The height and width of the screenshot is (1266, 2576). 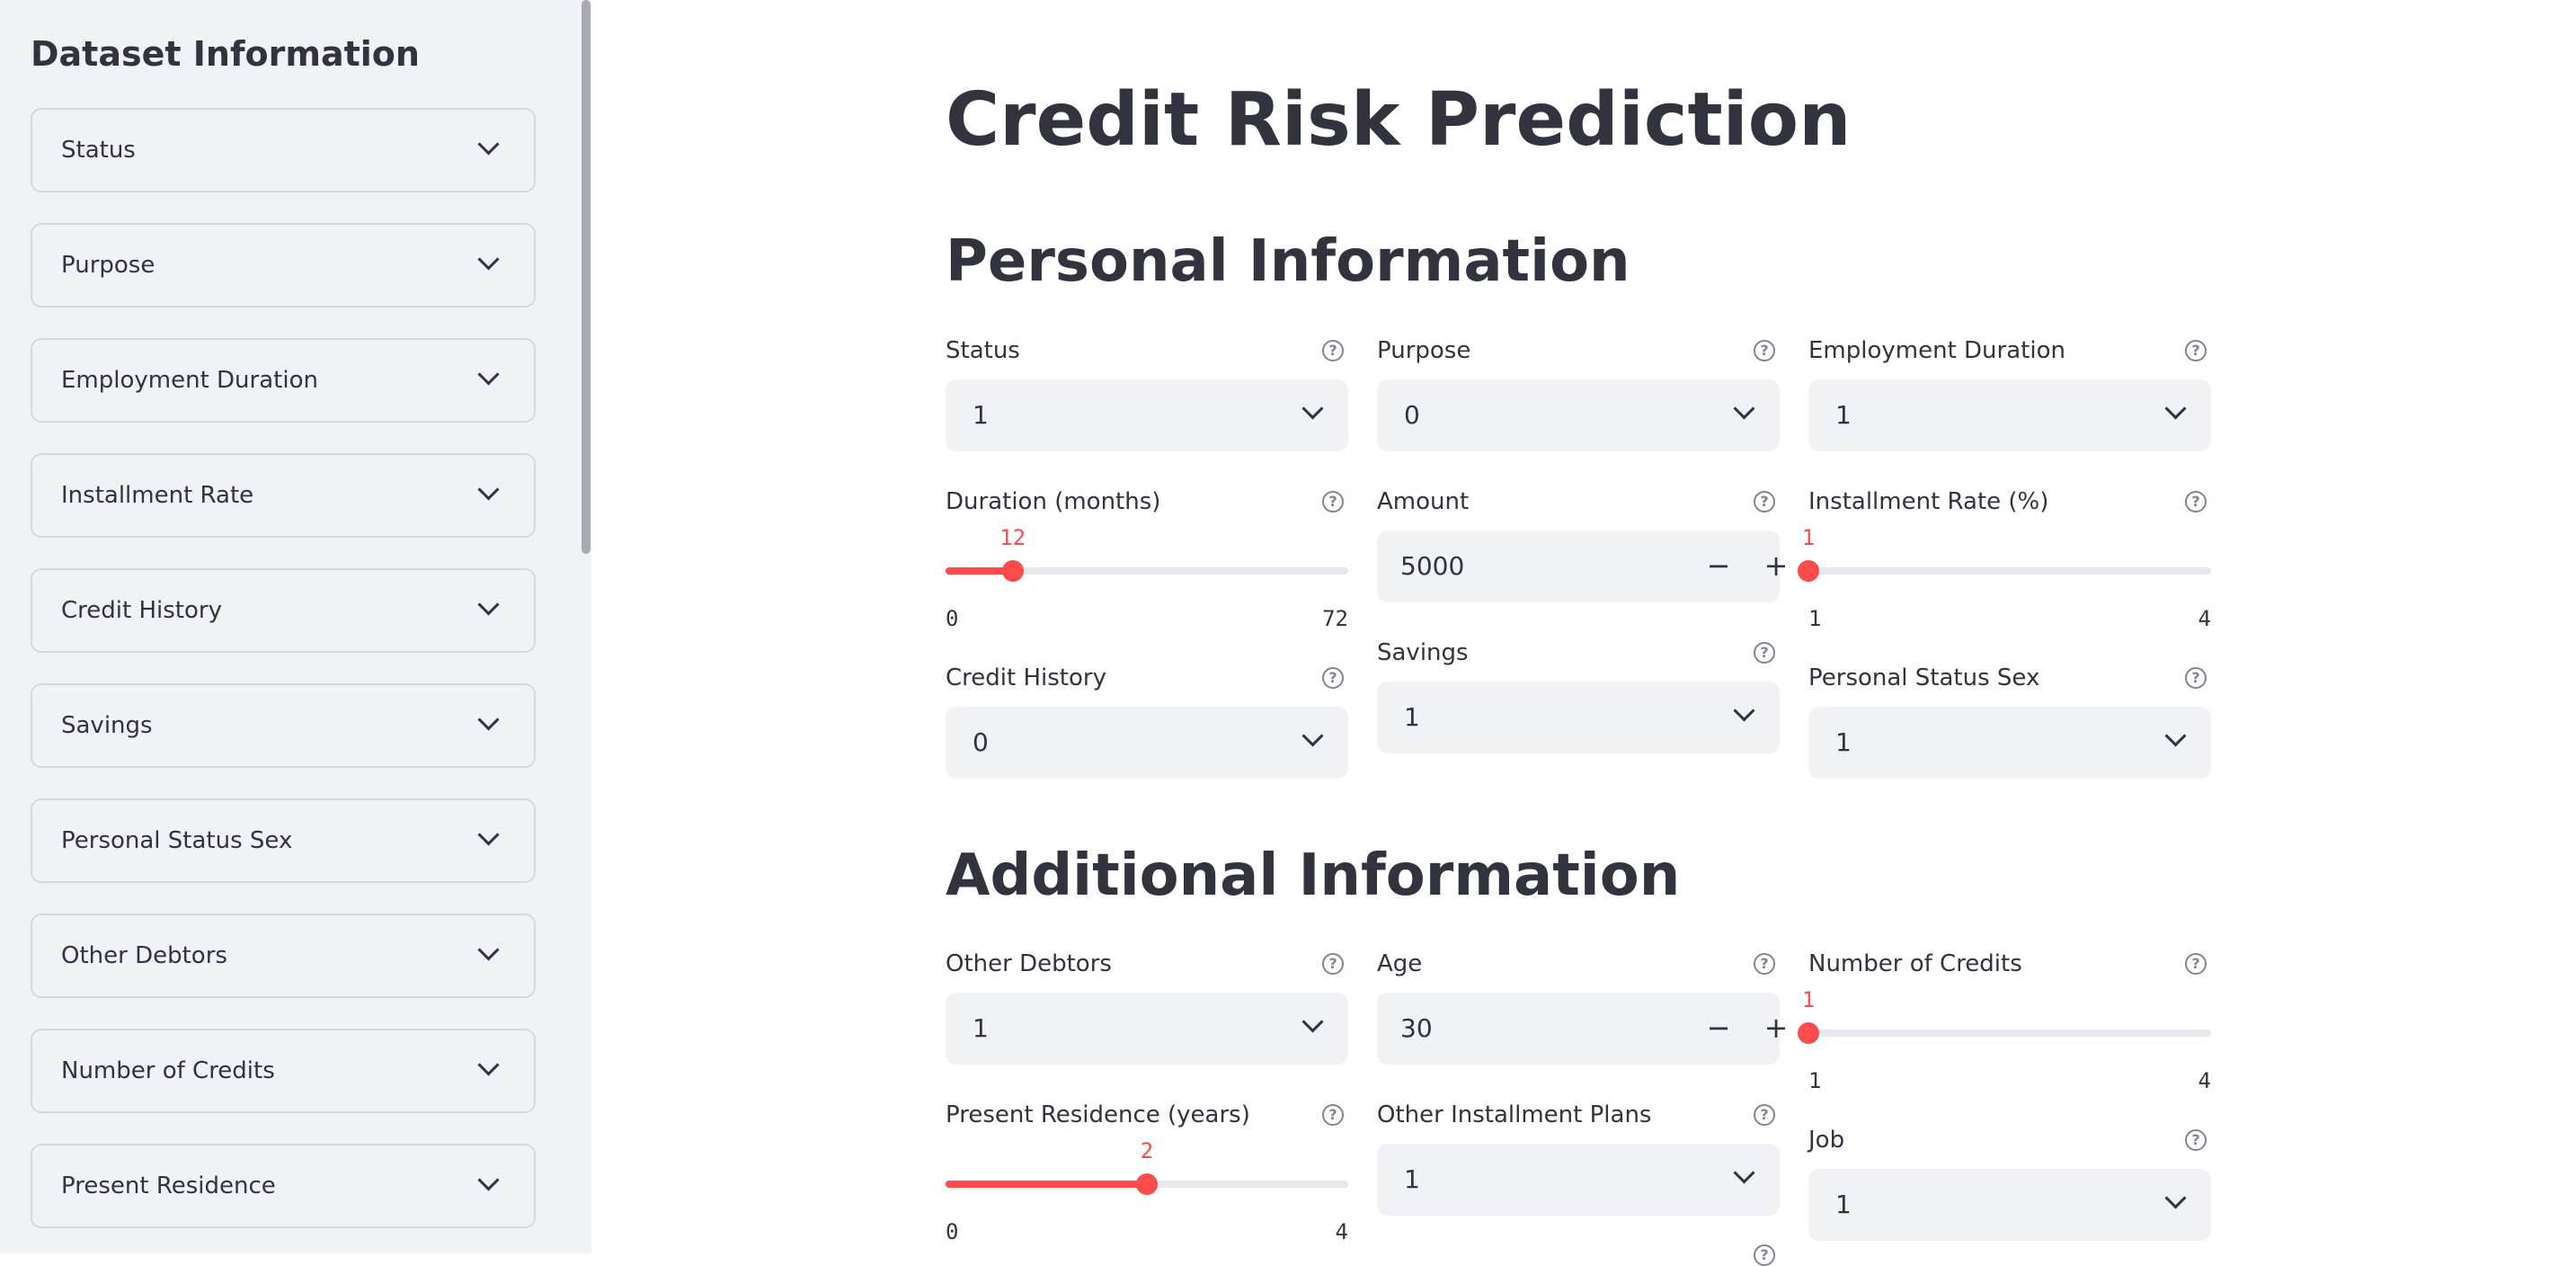 I want to click on job-select: 1, so click(x=2009, y=1205).